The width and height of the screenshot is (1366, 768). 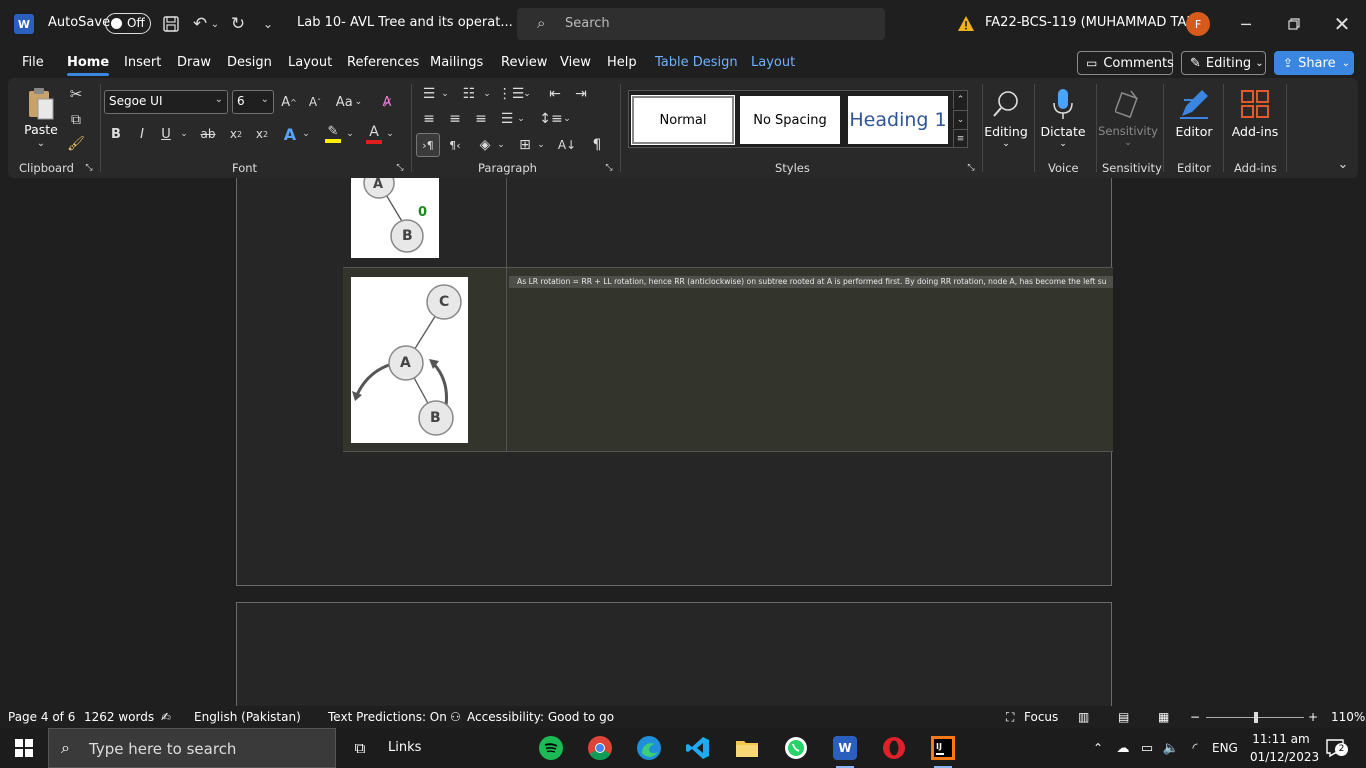 I want to click on paste-label: Paste, so click(x=41, y=129).